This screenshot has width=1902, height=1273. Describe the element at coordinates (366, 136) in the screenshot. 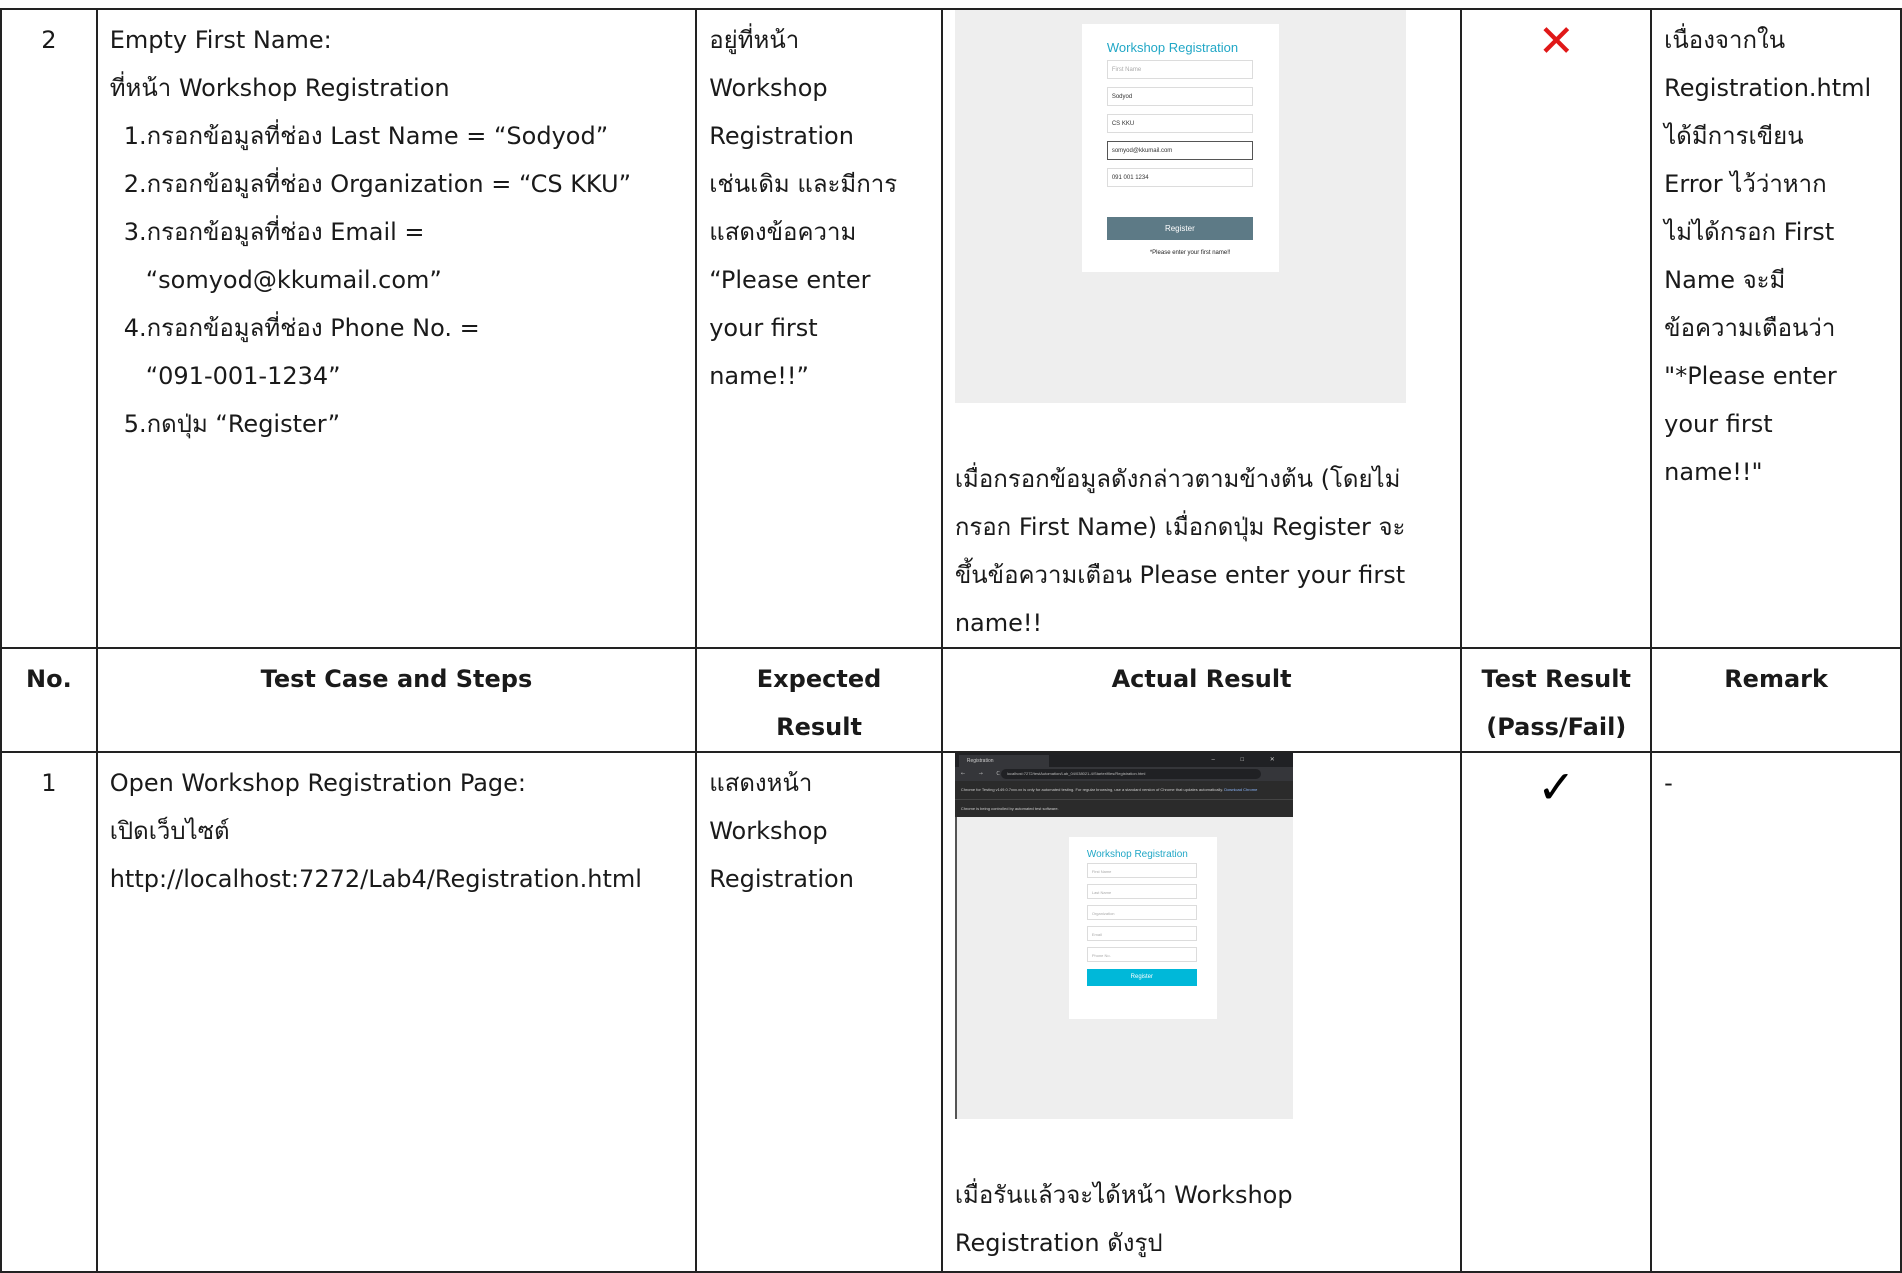

I see `step-line: 1.กรอกข้อมูลที่ช่อง Last Name = “Sodyod”` at that location.